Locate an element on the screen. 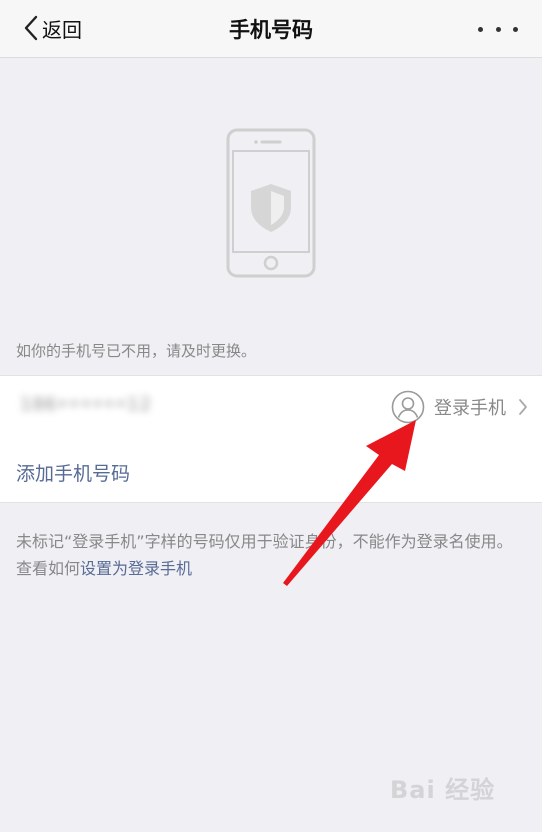  more-options-button is located at coordinates (498, 29).